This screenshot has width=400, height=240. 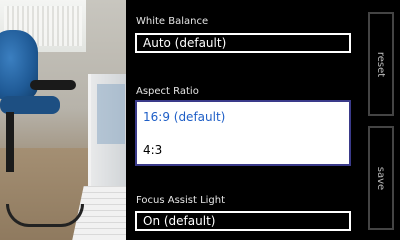 I want to click on focus-assist-label: Focus Assist Light, so click(x=181, y=200).